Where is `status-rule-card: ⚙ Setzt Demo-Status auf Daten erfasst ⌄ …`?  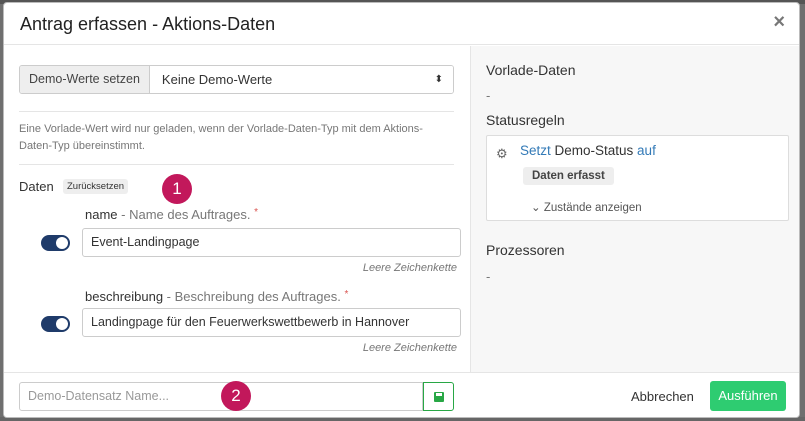 status-rule-card: ⚙ Setzt Demo-Status auf Daten erfasst ⌄ … is located at coordinates (637, 178).